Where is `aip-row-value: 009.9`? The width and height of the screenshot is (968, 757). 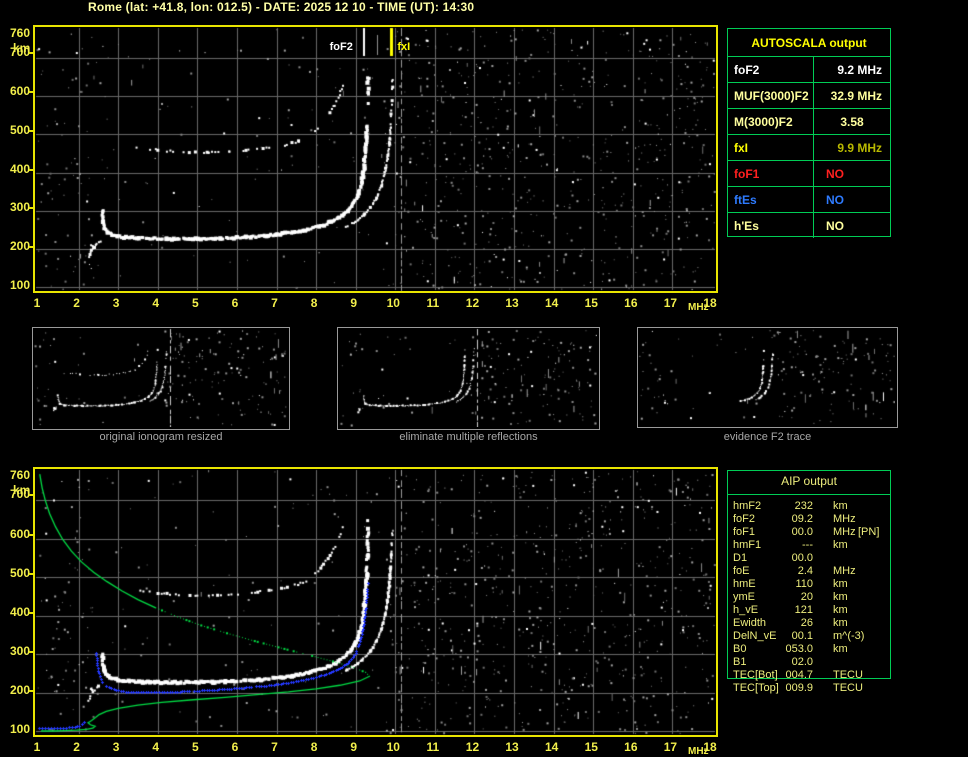 aip-row-value: 009.9 is located at coordinates (799, 688).